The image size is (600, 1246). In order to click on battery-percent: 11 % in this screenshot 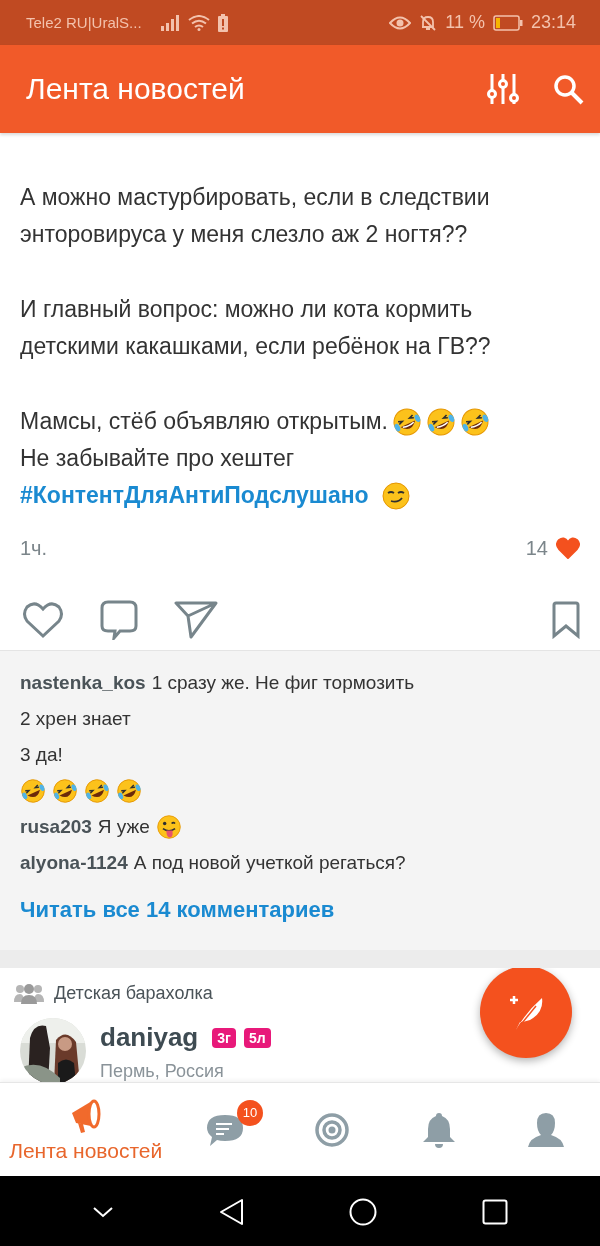, I will do `click(465, 22)`.